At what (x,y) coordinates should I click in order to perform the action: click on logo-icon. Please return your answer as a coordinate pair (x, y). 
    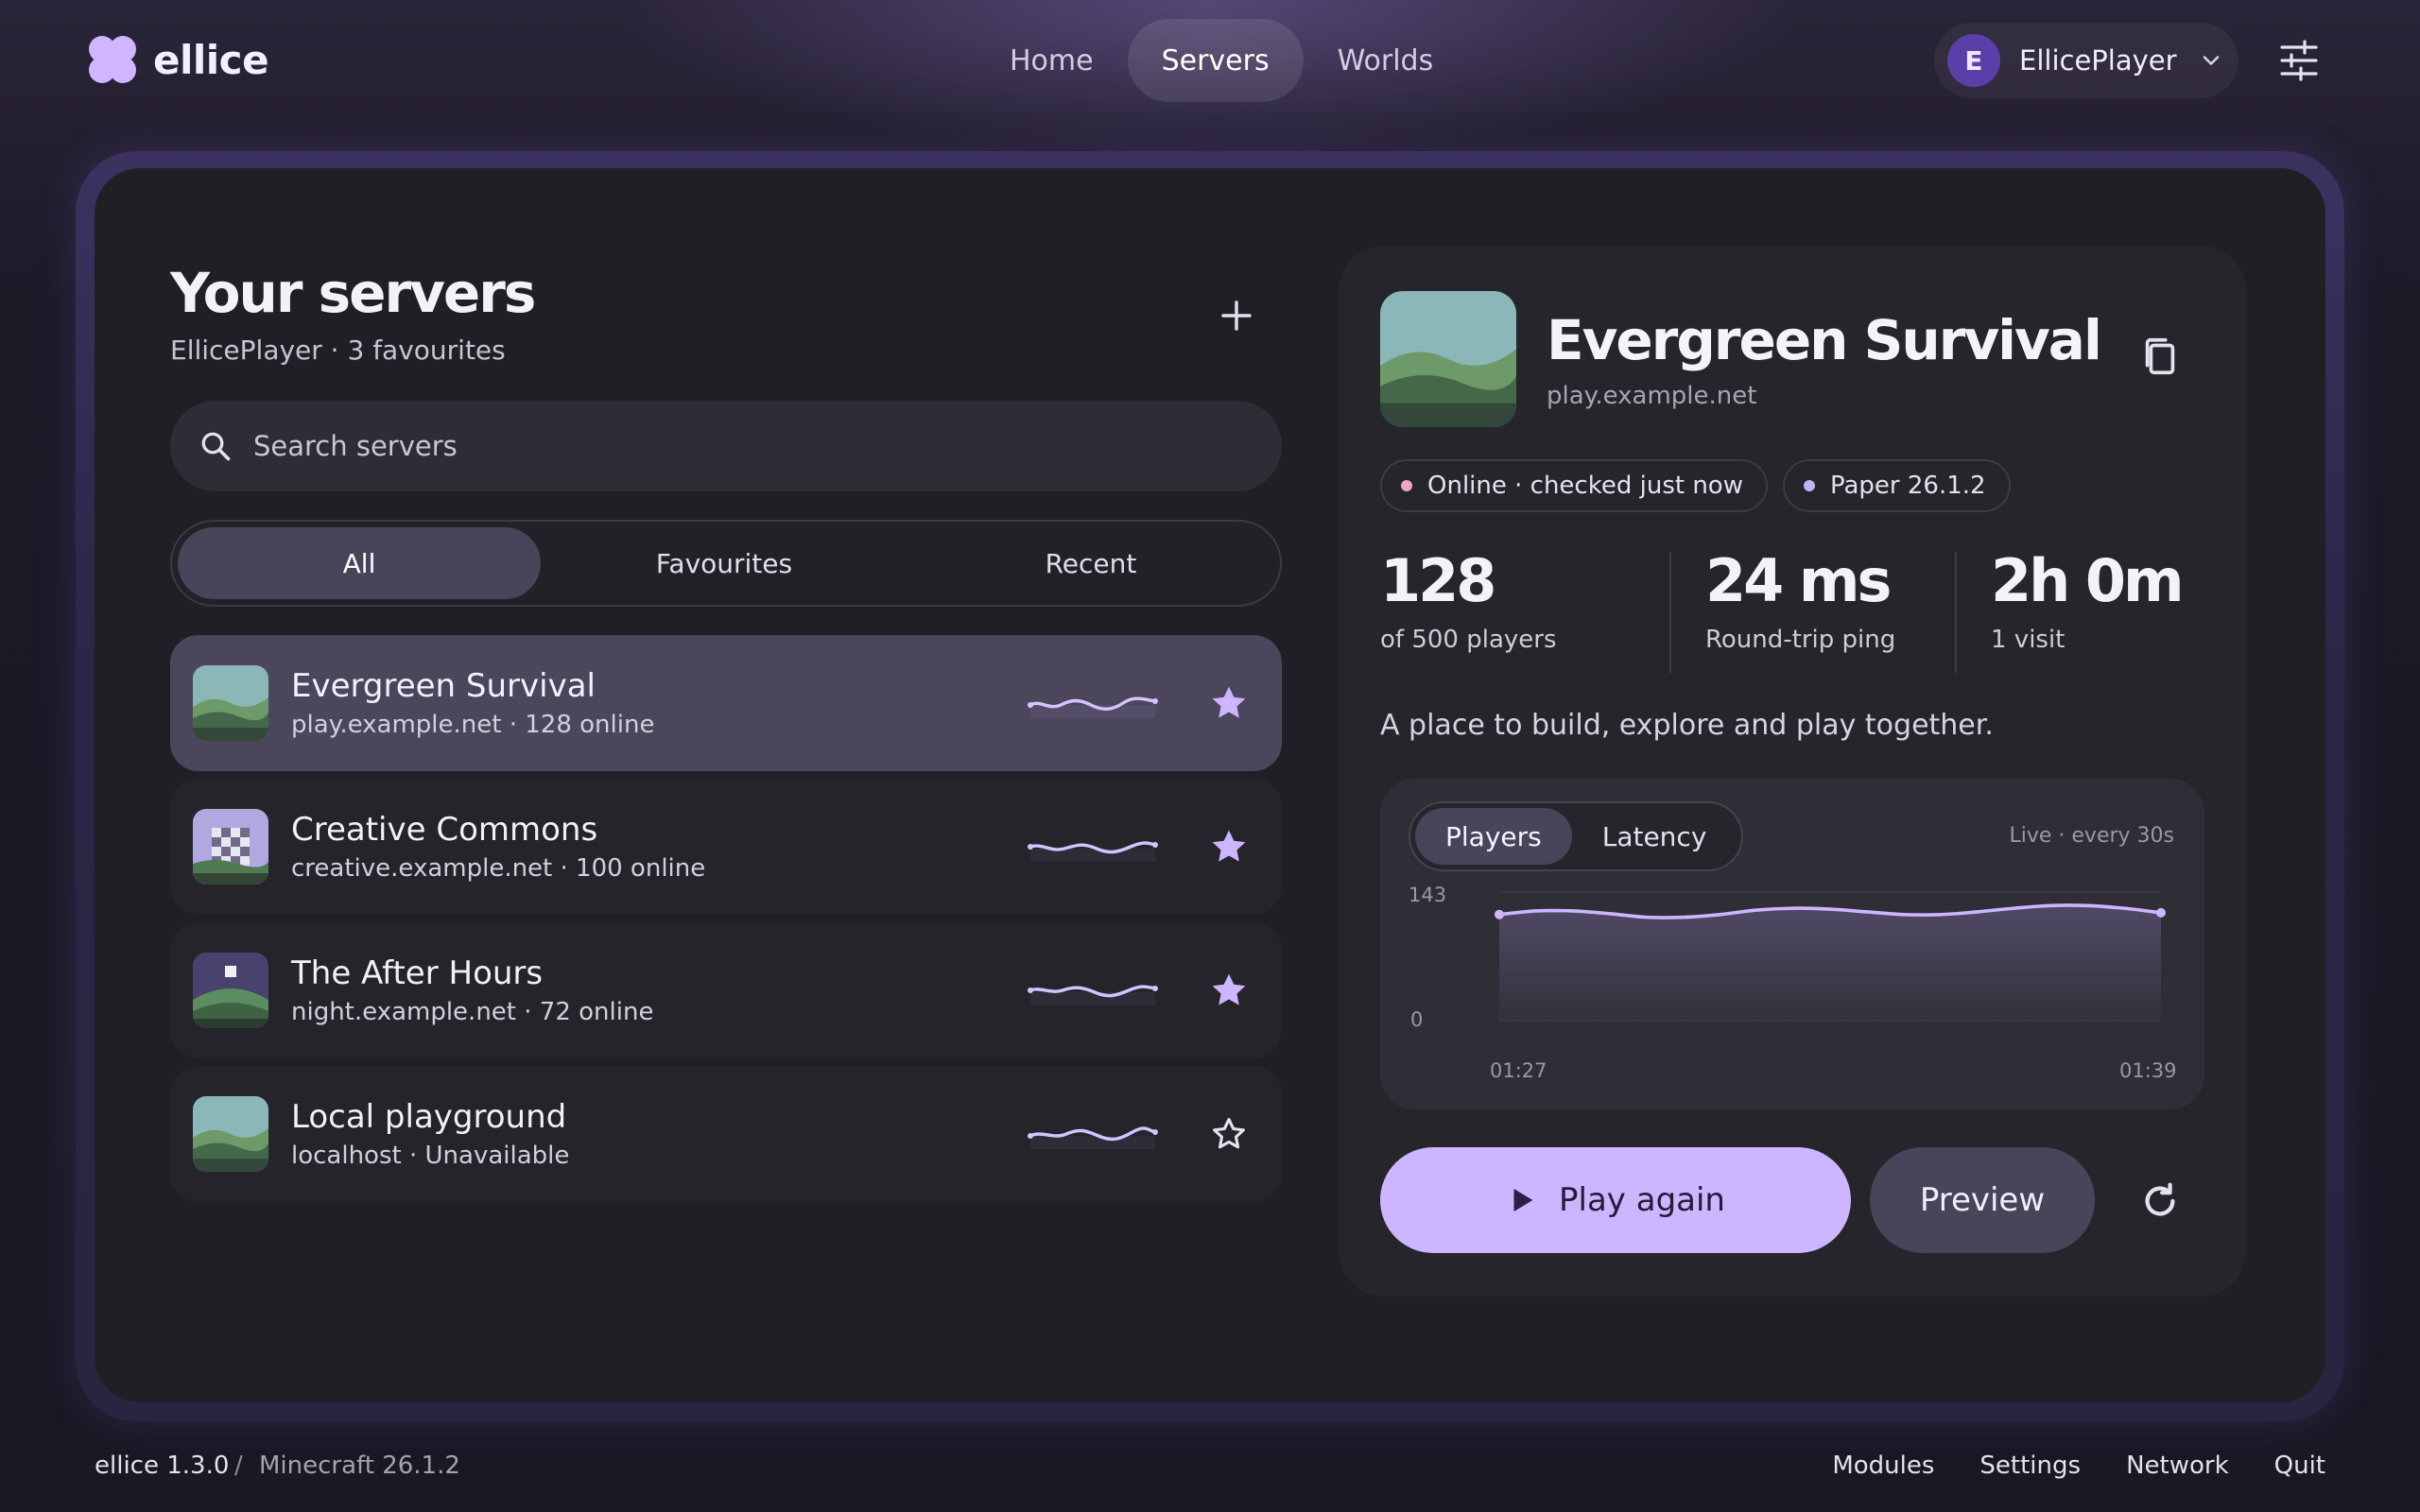
    Looking at the image, I should click on (112, 59).